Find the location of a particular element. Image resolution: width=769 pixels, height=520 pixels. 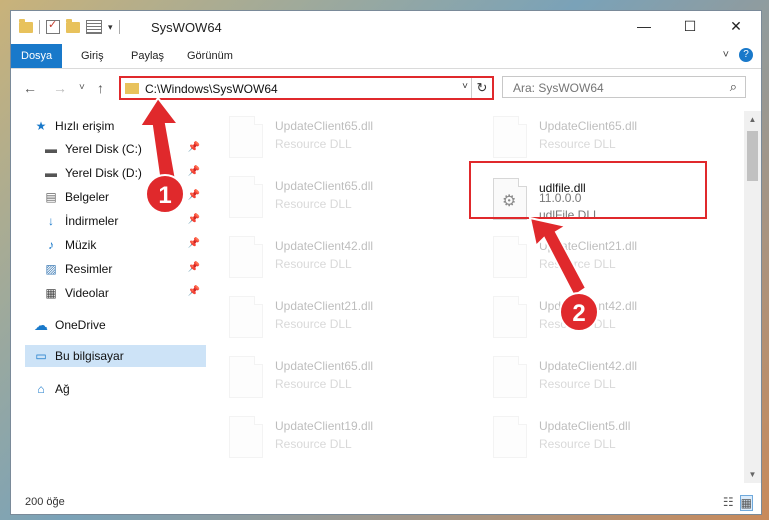

sidebar-item-label: Yerel Disk (C:) is located at coordinates (103, 149).